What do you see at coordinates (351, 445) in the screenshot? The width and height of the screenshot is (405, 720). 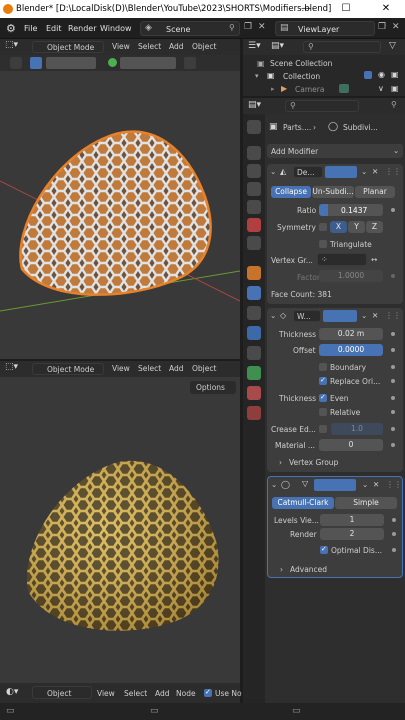 I see `material-offset-field: 0` at bounding box center [351, 445].